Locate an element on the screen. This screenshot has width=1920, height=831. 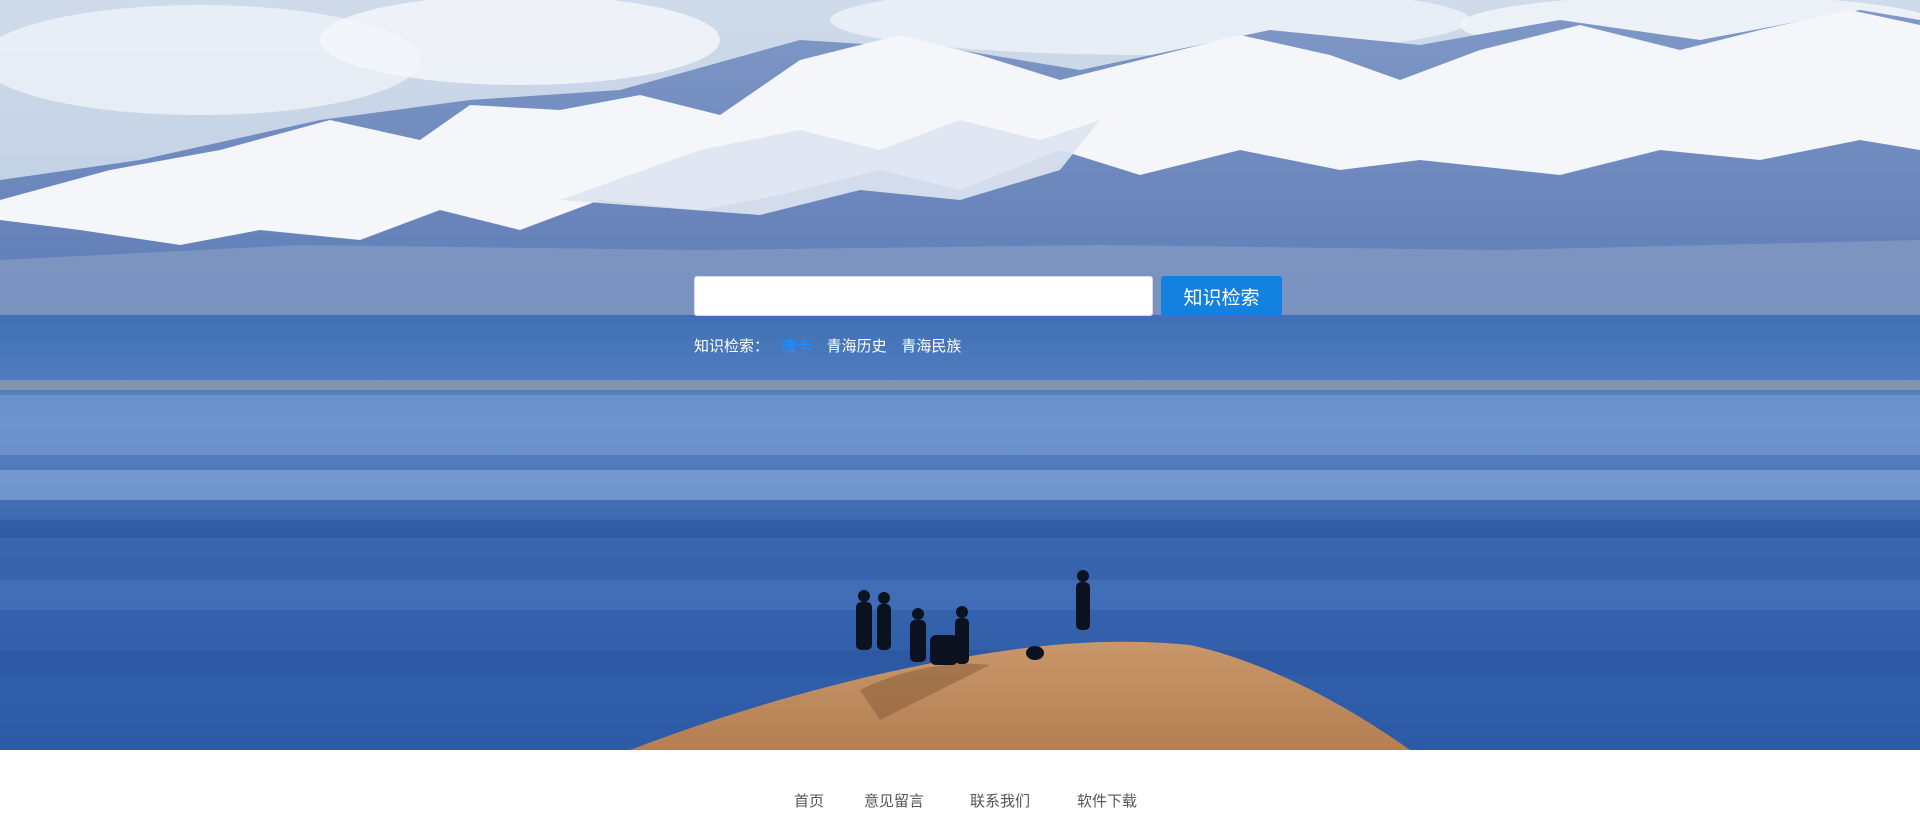
footer-link-contact: 联系我们 is located at coordinates (1000, 800).